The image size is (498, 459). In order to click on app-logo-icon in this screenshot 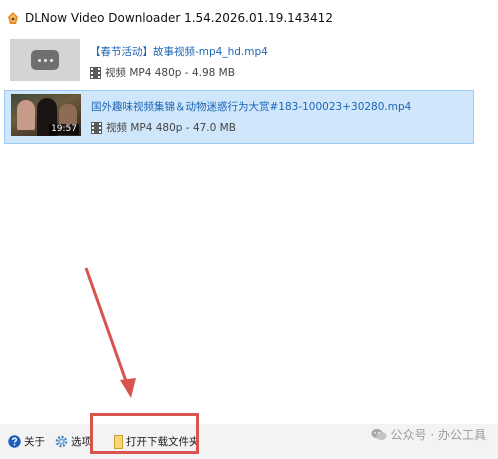, I will do `click(13, 18)`.